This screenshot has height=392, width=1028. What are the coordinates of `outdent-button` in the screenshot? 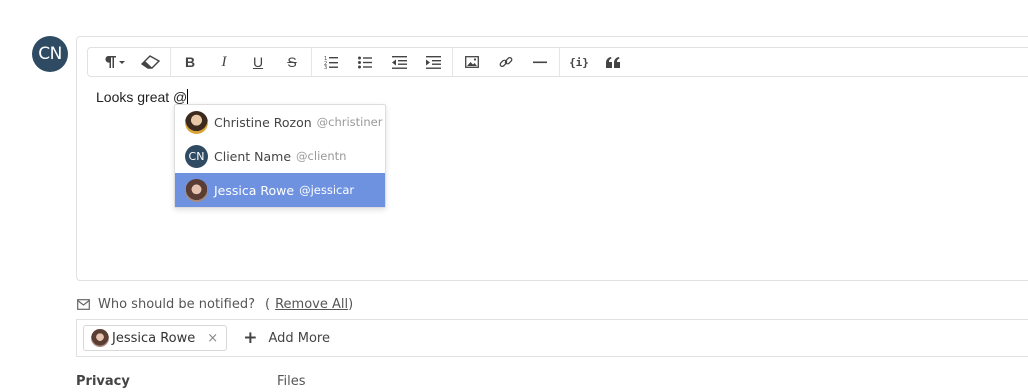 It's located at (399, 62).